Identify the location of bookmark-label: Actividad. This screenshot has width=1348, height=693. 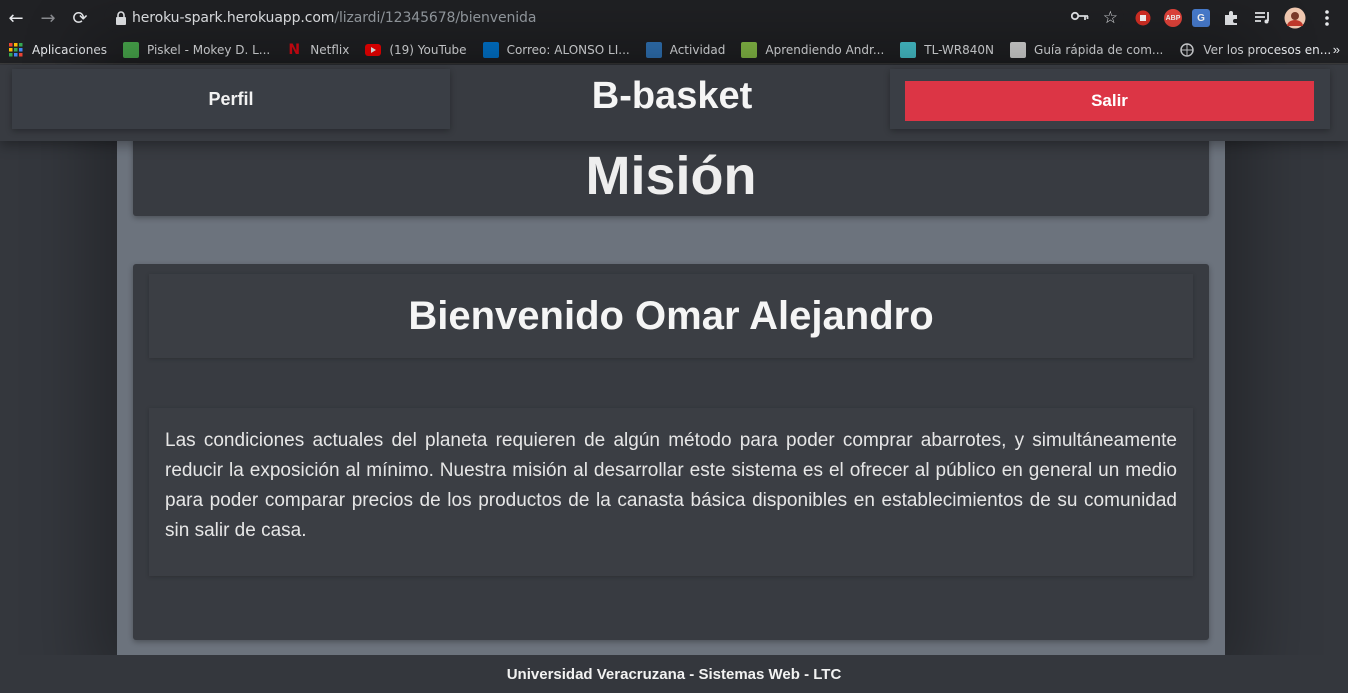
(697, 49).